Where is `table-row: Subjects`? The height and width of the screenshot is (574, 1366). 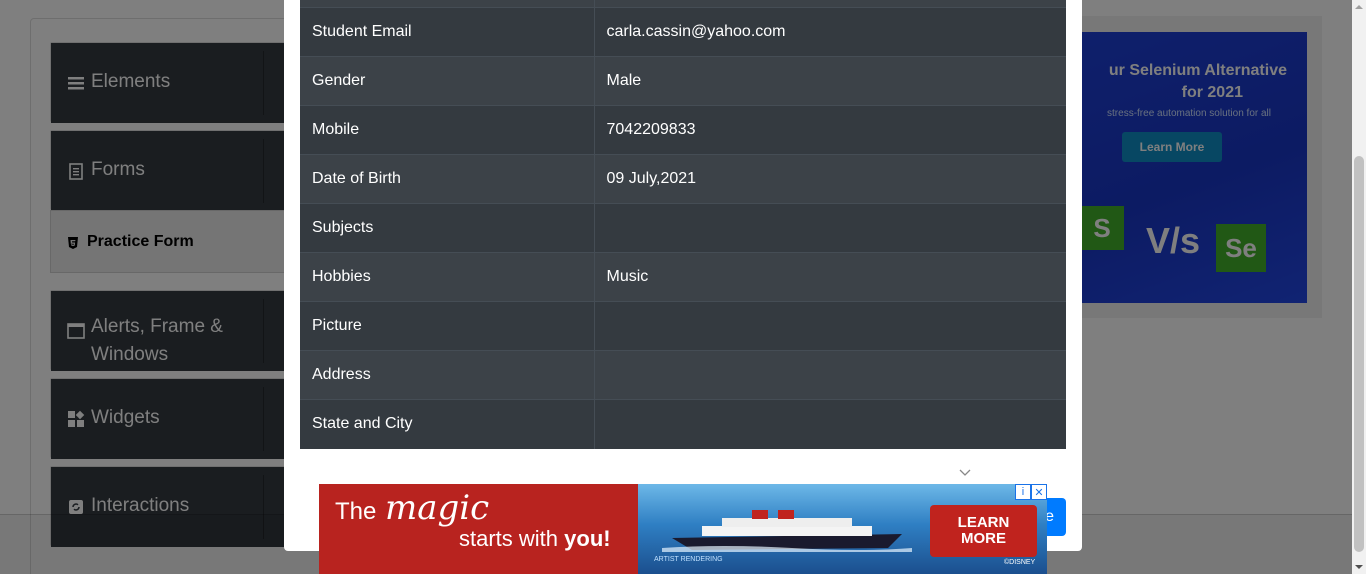
table-row: Subjects is located at coordinates (683, 228).